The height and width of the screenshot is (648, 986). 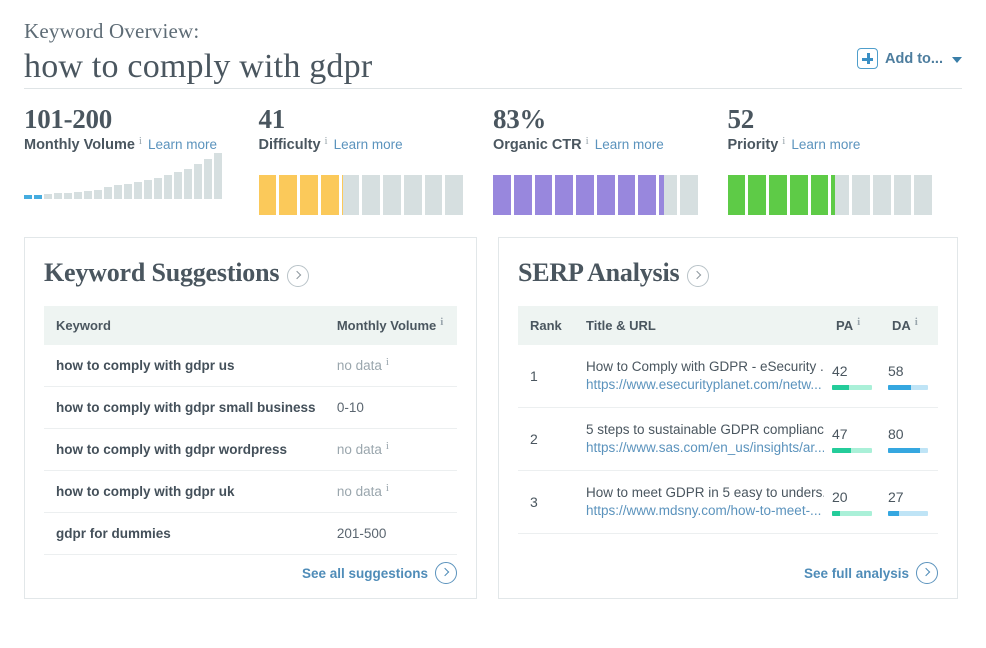 I want to click on column-header-da: DA i, so click(x=909, y=325).